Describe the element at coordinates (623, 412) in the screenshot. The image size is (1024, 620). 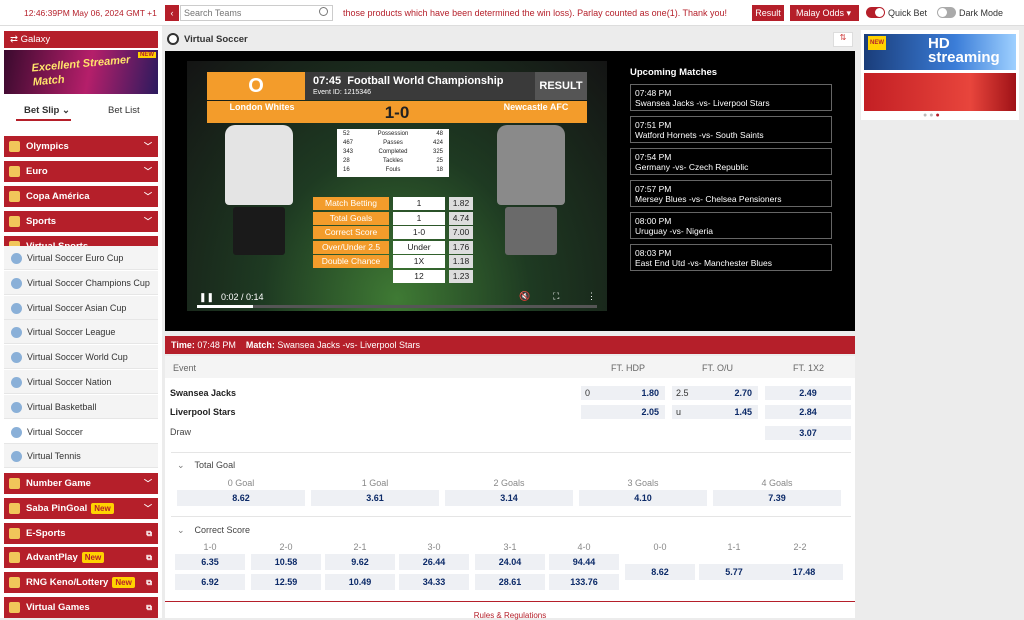
I see `hdp-away-odds: 2.05` at that location.